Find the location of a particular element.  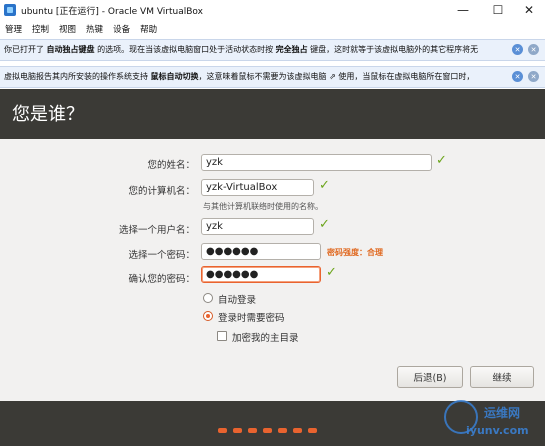

encrypt-home-label: 加密我的主目录 is located at coordinates (265, 337).